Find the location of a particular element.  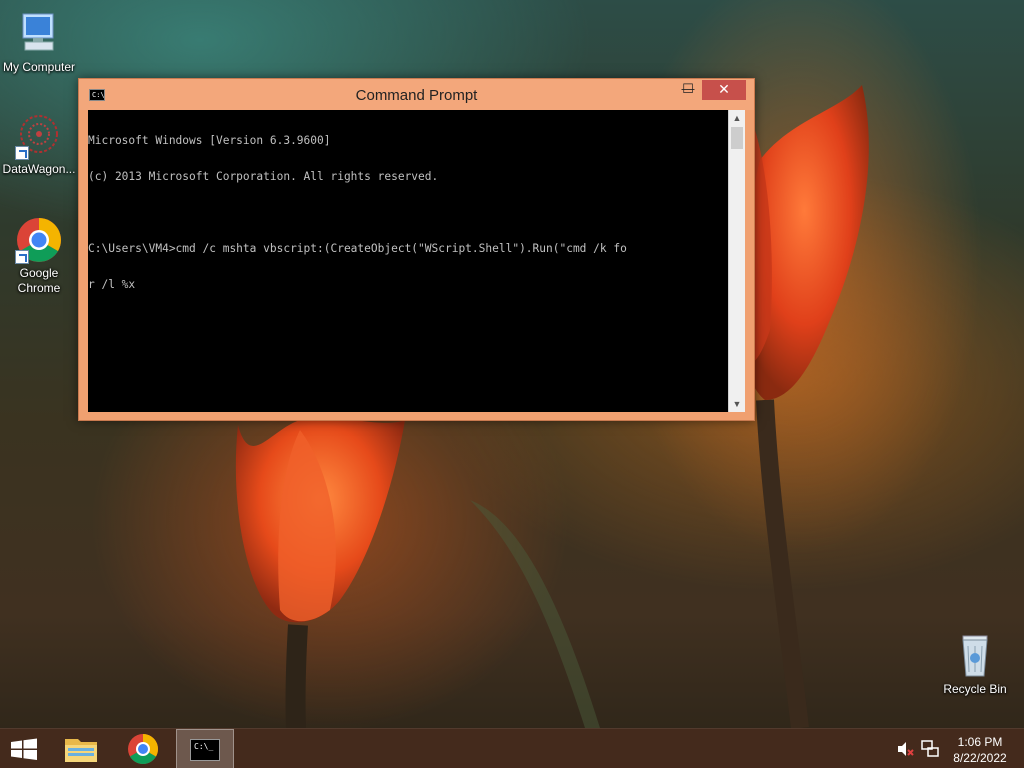

taskbar-command-prompt: C:\_ is located at coordinates (205, 748).